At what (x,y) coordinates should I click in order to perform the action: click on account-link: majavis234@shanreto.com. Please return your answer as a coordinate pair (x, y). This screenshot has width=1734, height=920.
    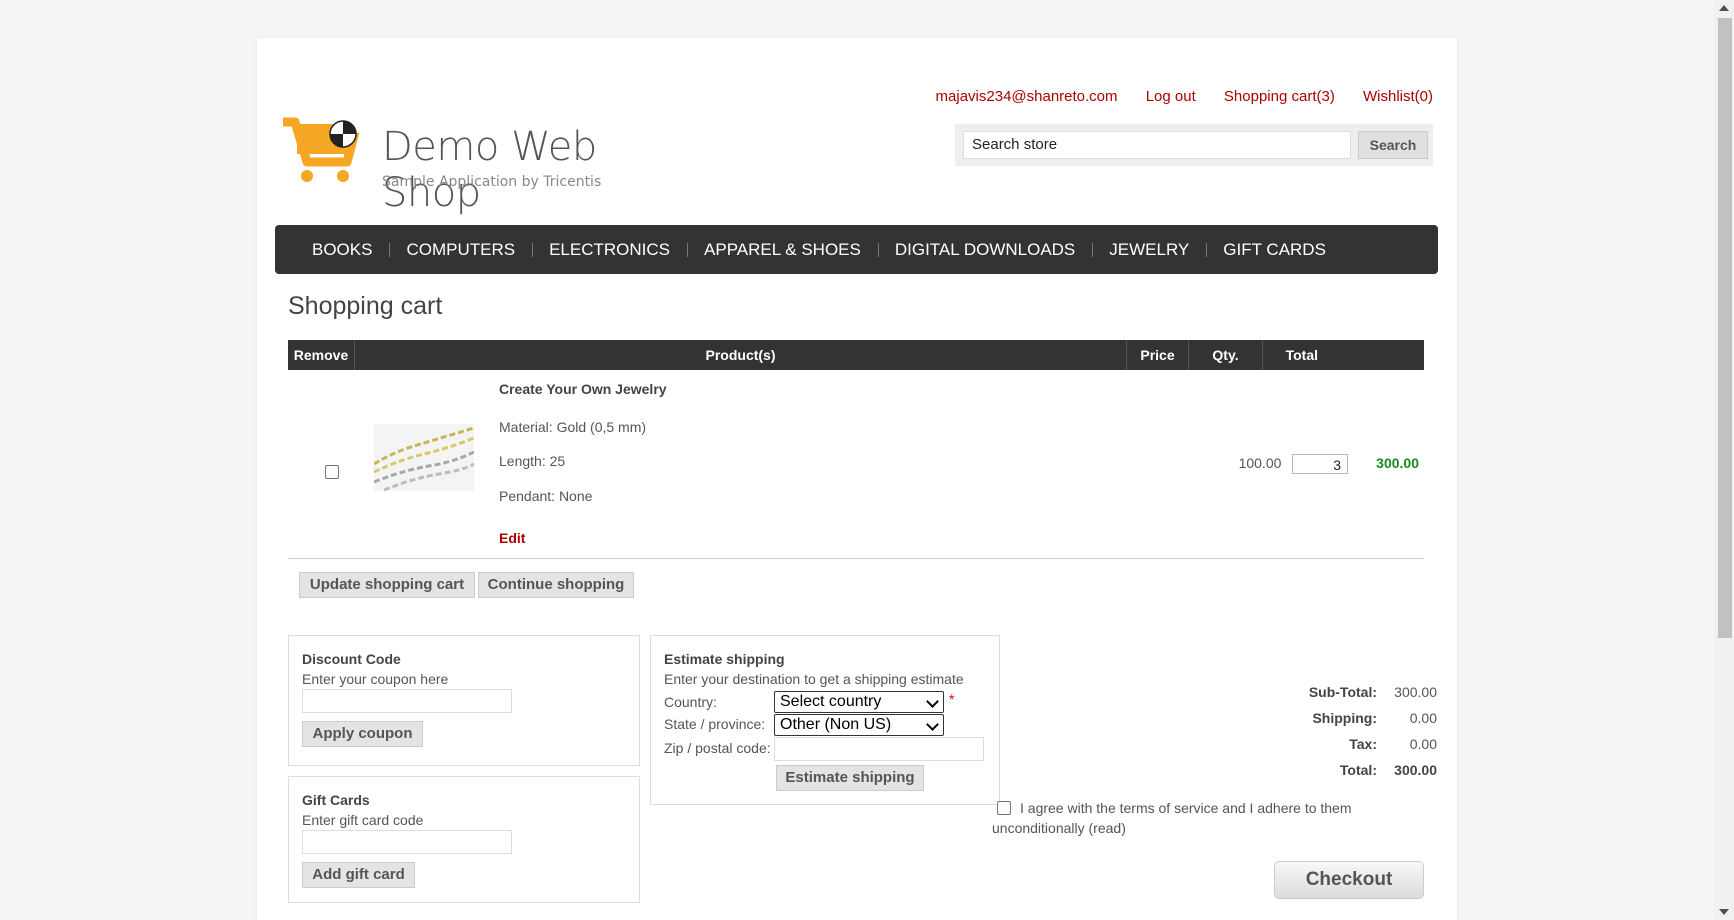
    Looking at the image, I should click on (1027, 96).